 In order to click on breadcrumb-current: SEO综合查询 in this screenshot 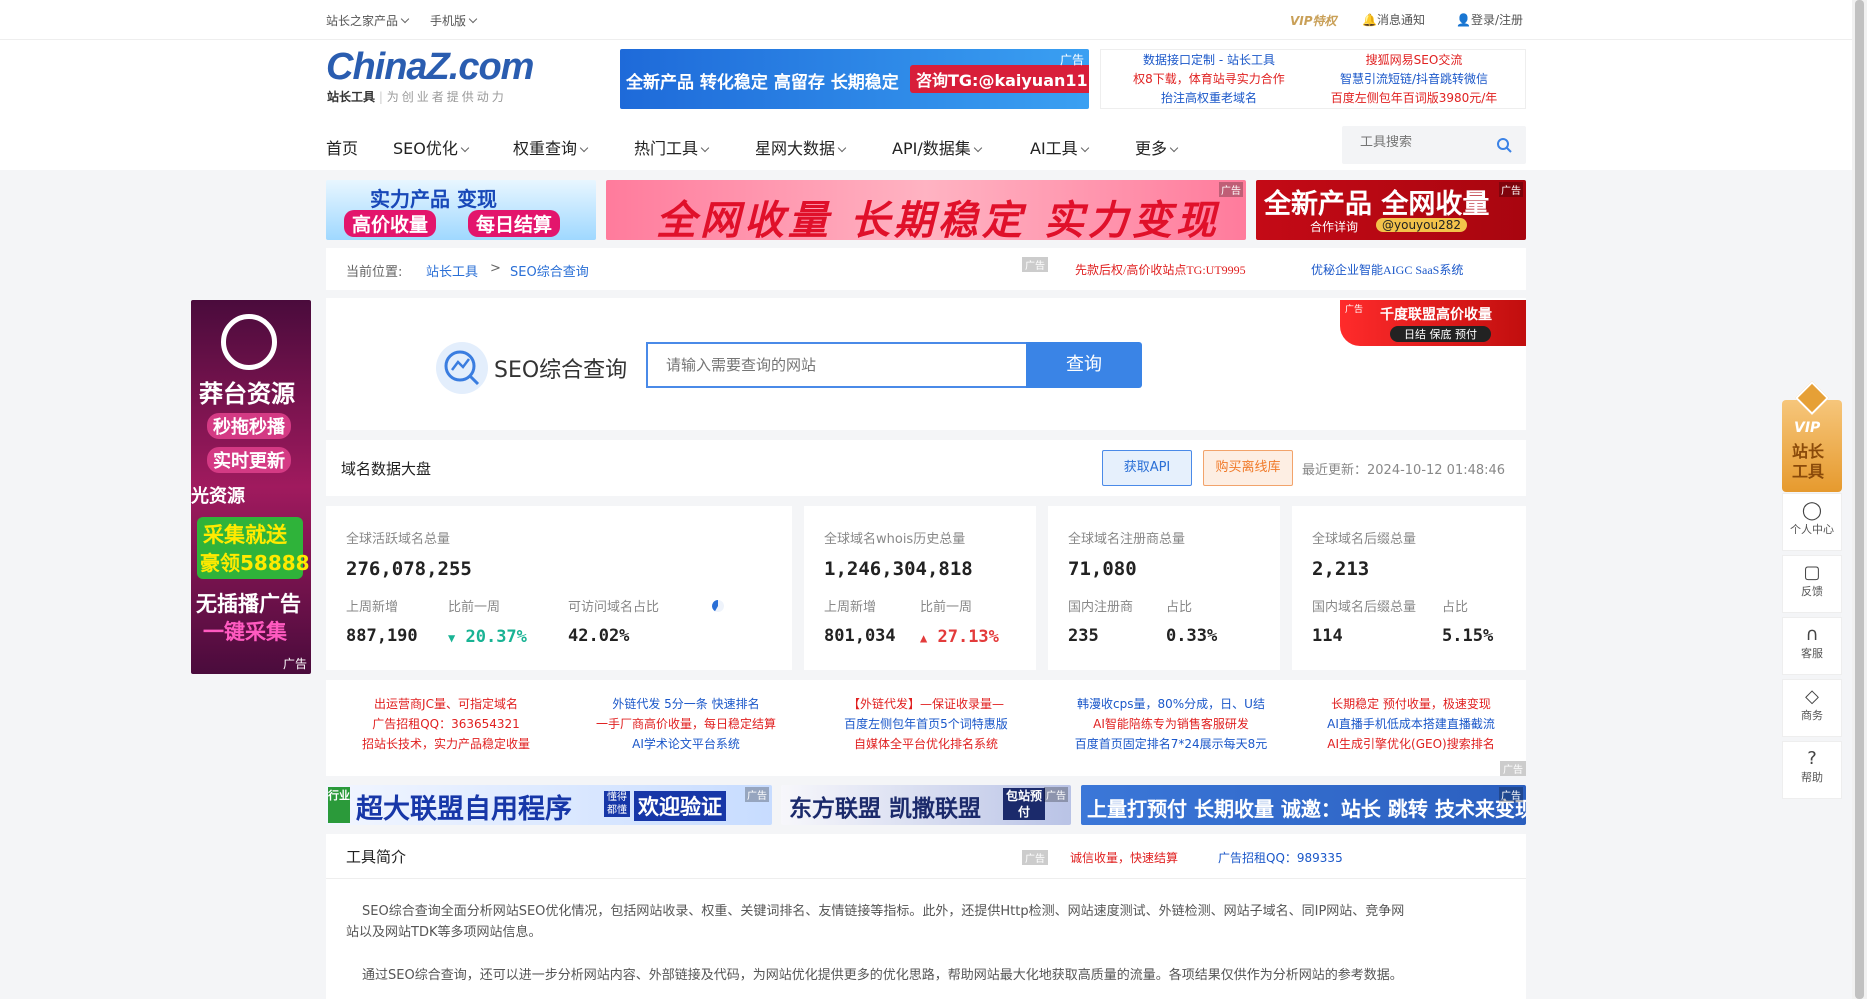, I will do `click(549, 270)`.